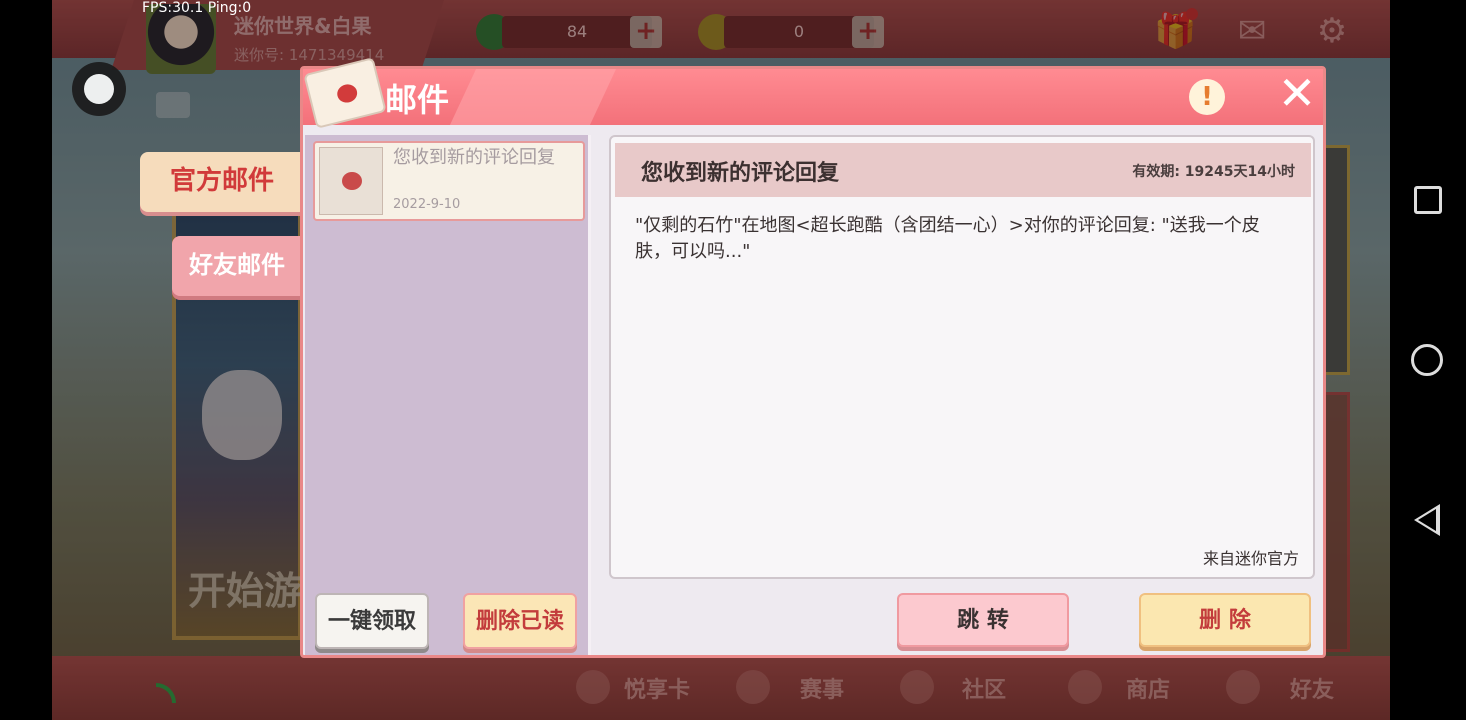 The width and height of the screenshot is (1466, 720). Describe the element at coordinates (1250, 558) in the screenshot. I see `mail-sender: 来自迷你官方` at that location.